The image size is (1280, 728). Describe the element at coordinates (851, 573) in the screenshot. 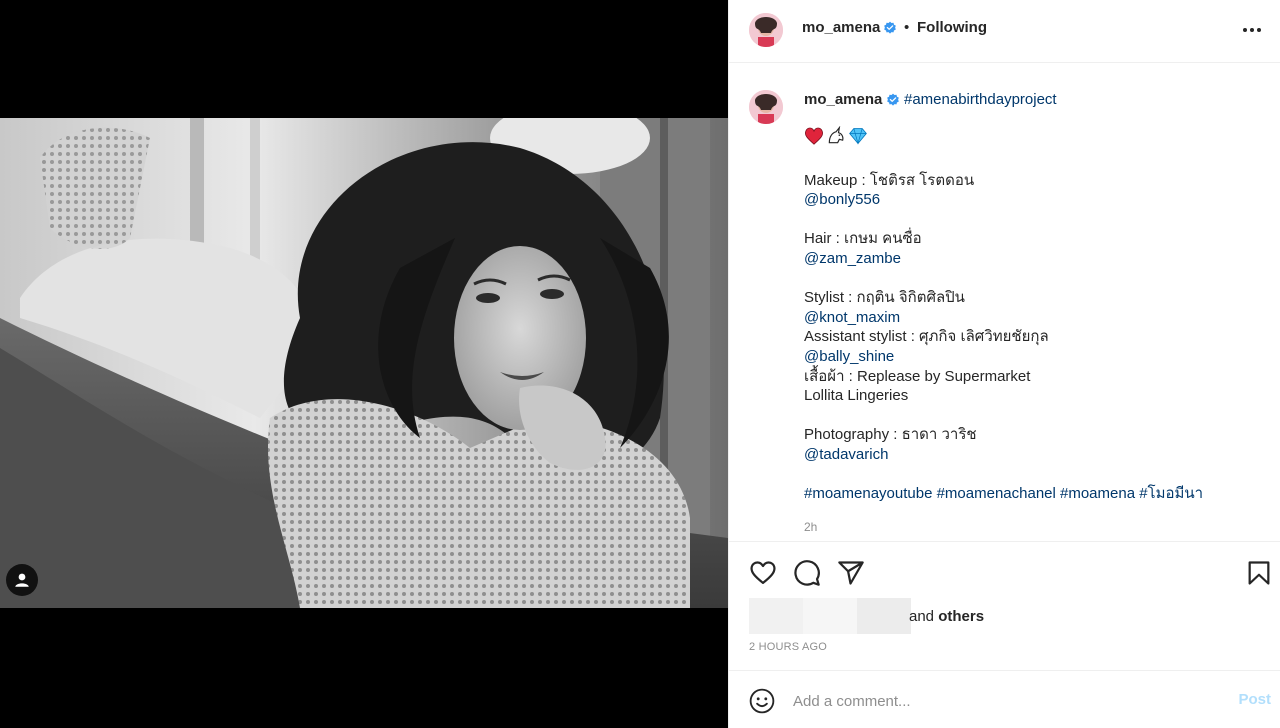

I see `share-icon` at that location.